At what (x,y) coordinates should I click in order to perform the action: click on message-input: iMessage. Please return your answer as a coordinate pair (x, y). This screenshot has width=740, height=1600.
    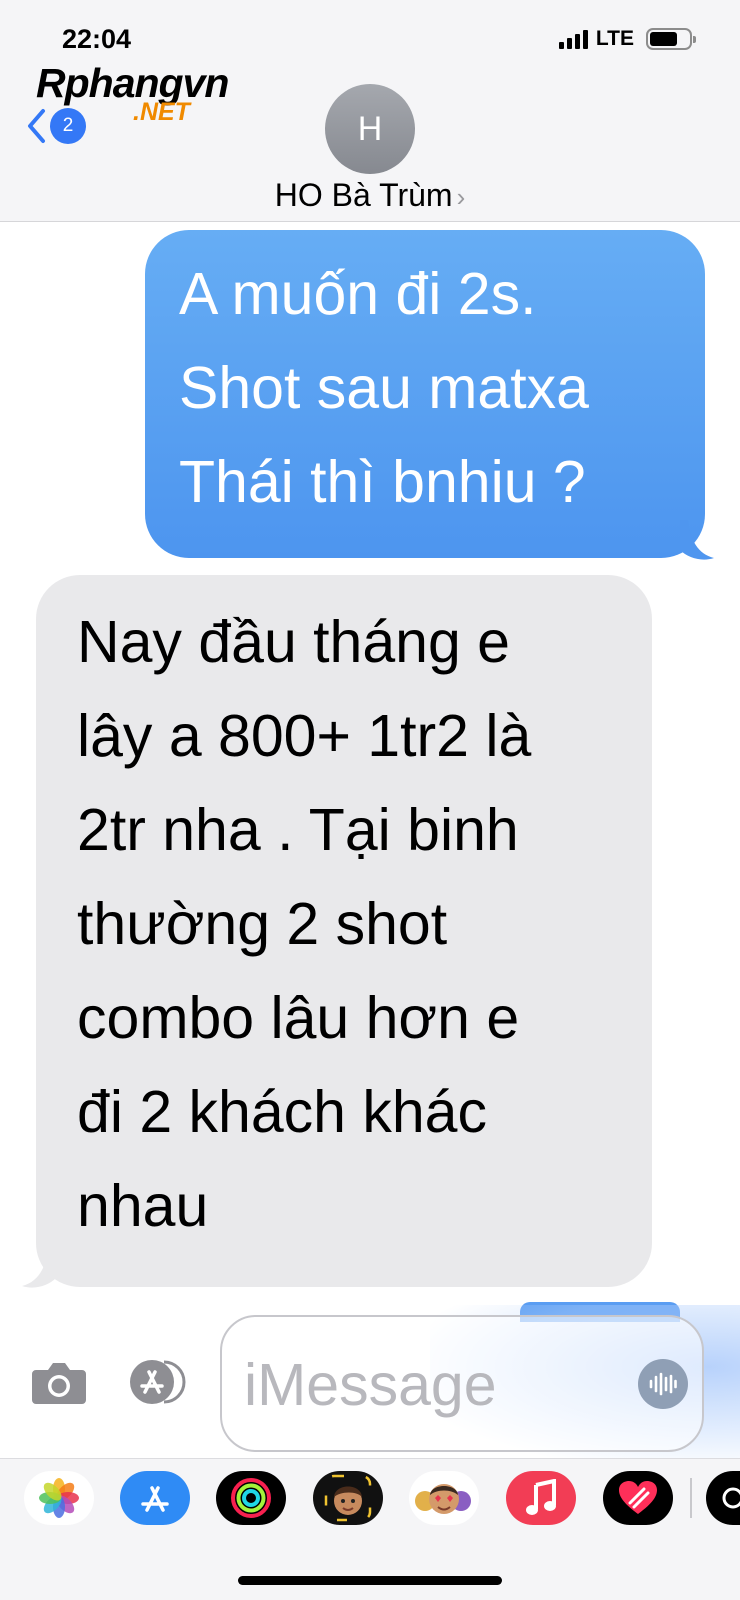
    Looking at the image, I should click on (462, 1383).